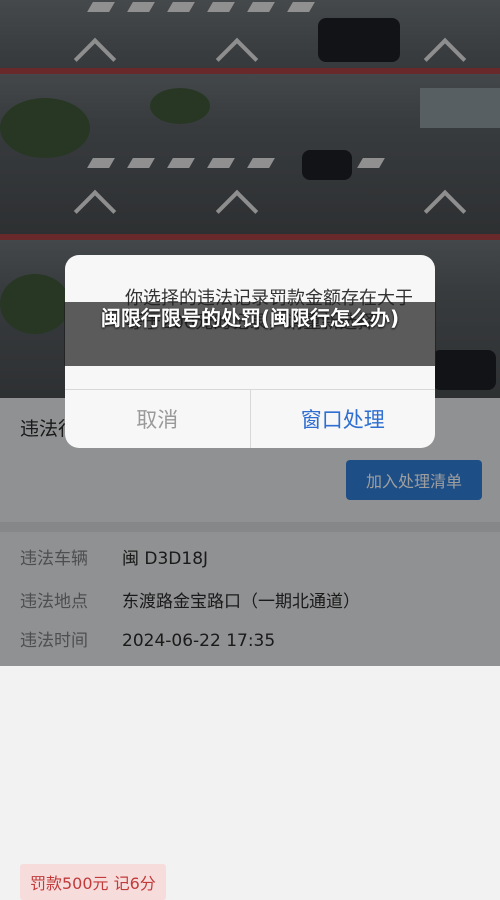  What do you see at coordinates (158, 419) in the screenshot?
I see `cancel-button: 取消` at bounding box center [158, 419].